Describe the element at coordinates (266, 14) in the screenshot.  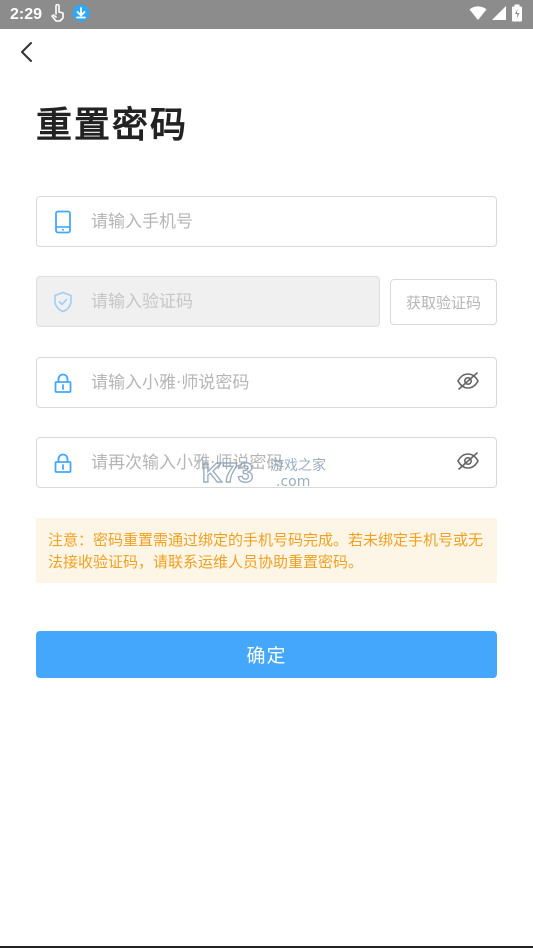
I see `status-bar: 2:29` at that location.